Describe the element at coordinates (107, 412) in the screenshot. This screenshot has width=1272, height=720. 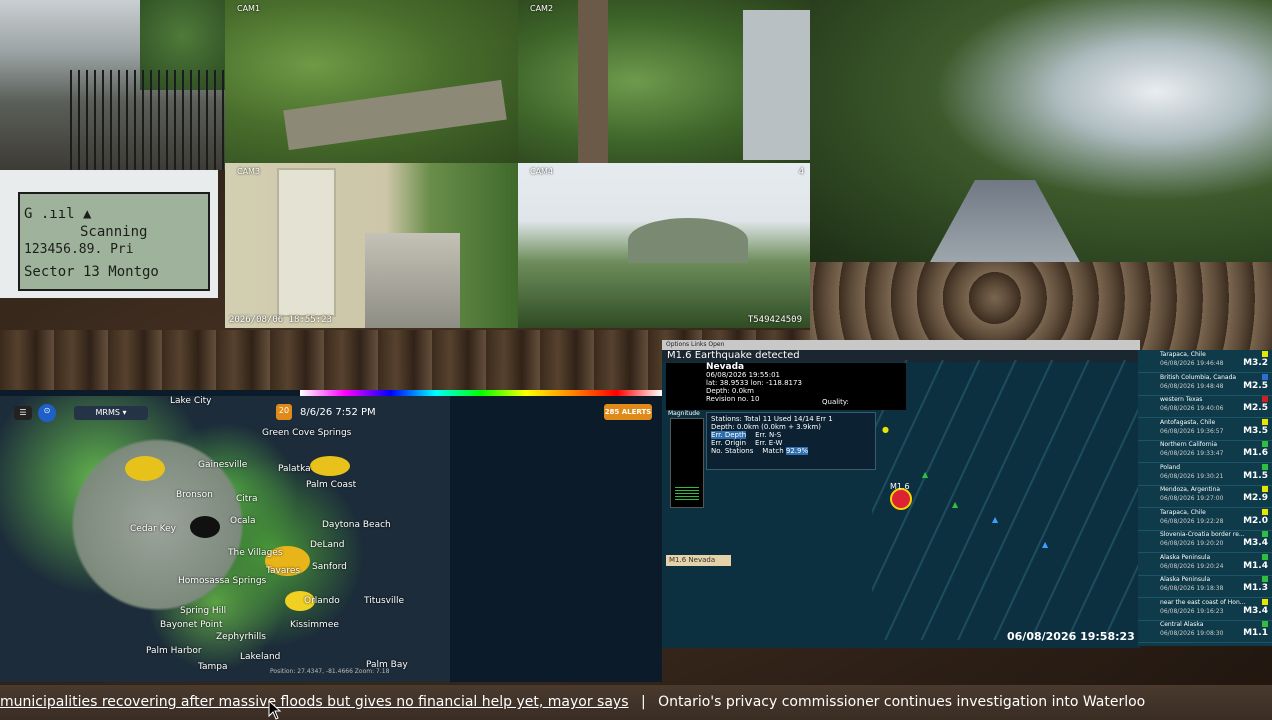
I see `product-label: MRMS` at that location.